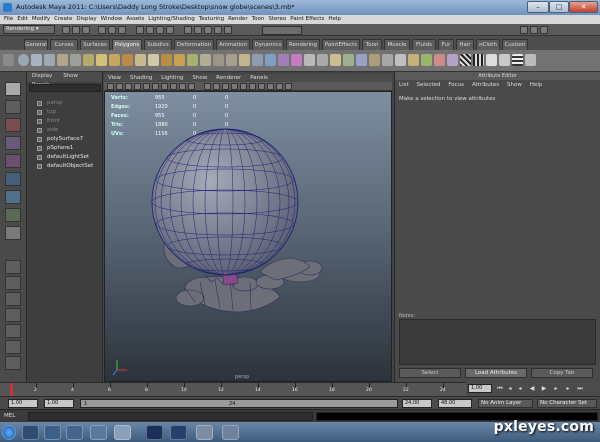  I want to click on outliner-filter-field, so click(65, 88).